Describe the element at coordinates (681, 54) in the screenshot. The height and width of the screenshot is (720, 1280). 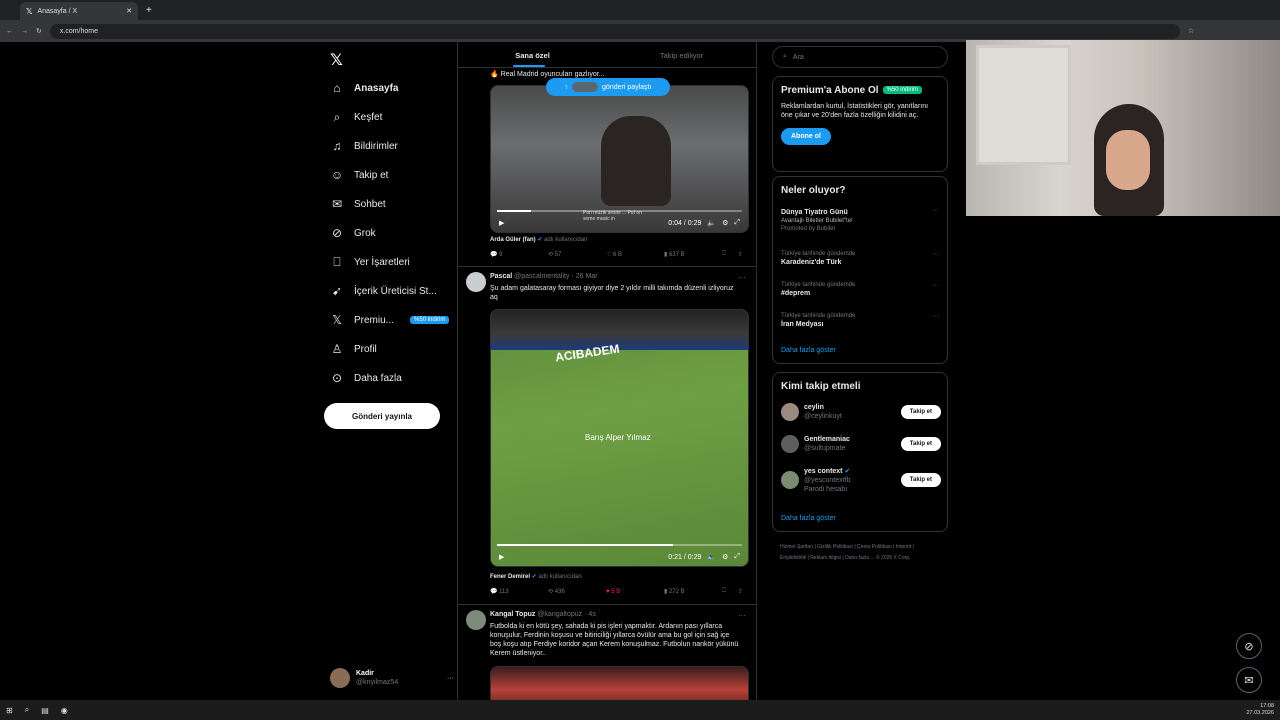
I see `tab-following: Takip ediliyor` at that location.